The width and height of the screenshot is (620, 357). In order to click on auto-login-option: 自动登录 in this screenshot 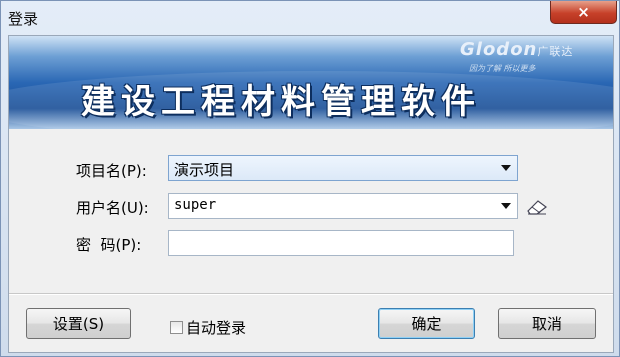, I will do `click(208, 327)`.